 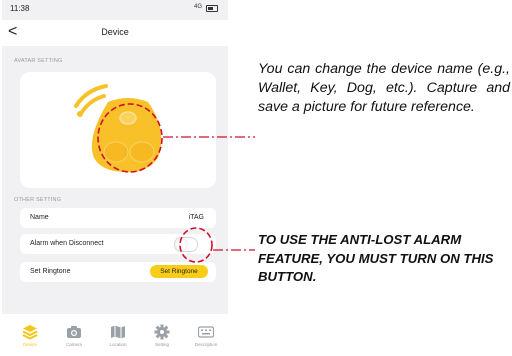 I want to click on avatar-highlight-circle, so click(x=130, y=138).